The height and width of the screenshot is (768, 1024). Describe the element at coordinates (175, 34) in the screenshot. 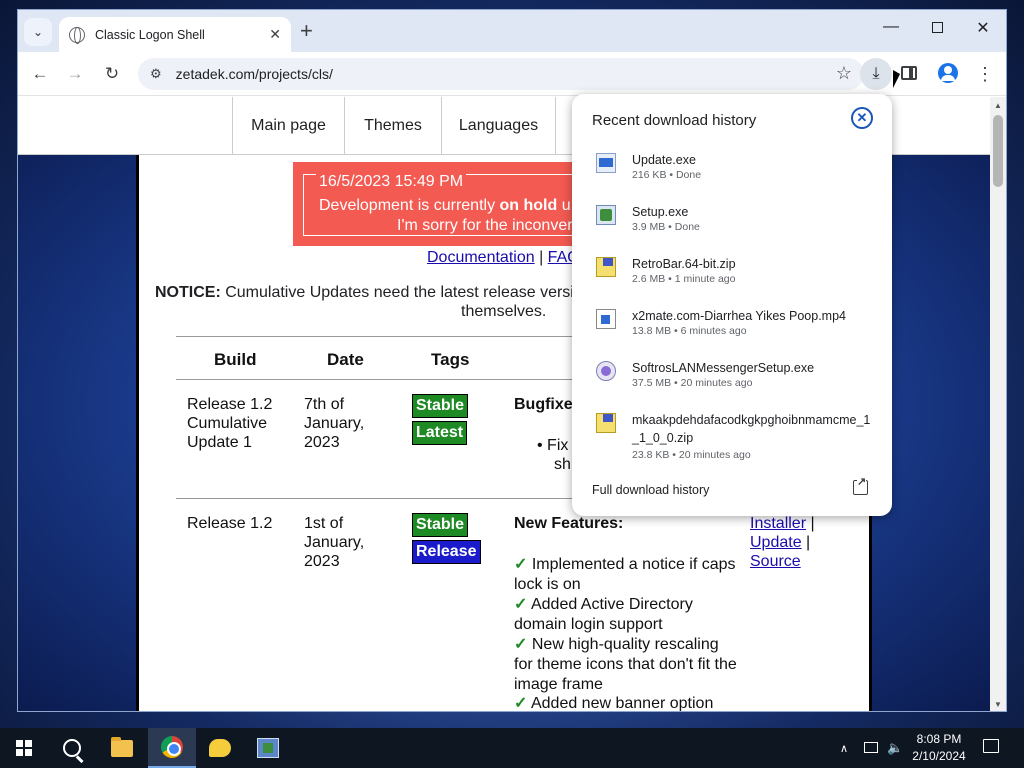

I see `browser-tab: Classic Logon Shell ✕` at that location.